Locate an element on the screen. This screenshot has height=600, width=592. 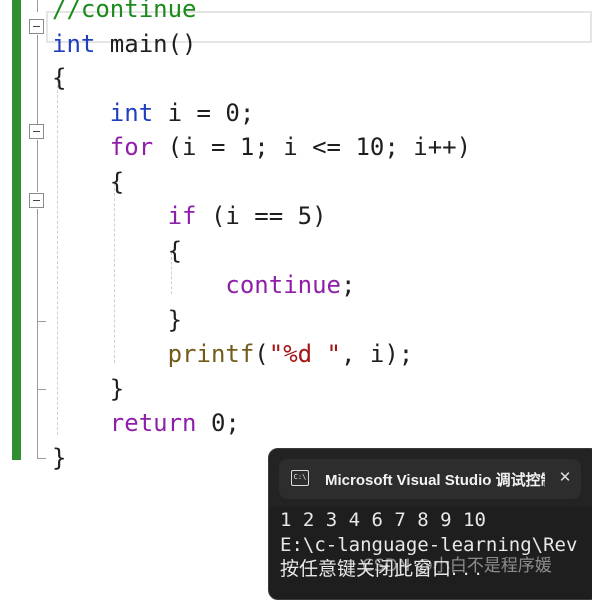
code-token: i = 0; is located at coordinates (204, 112).